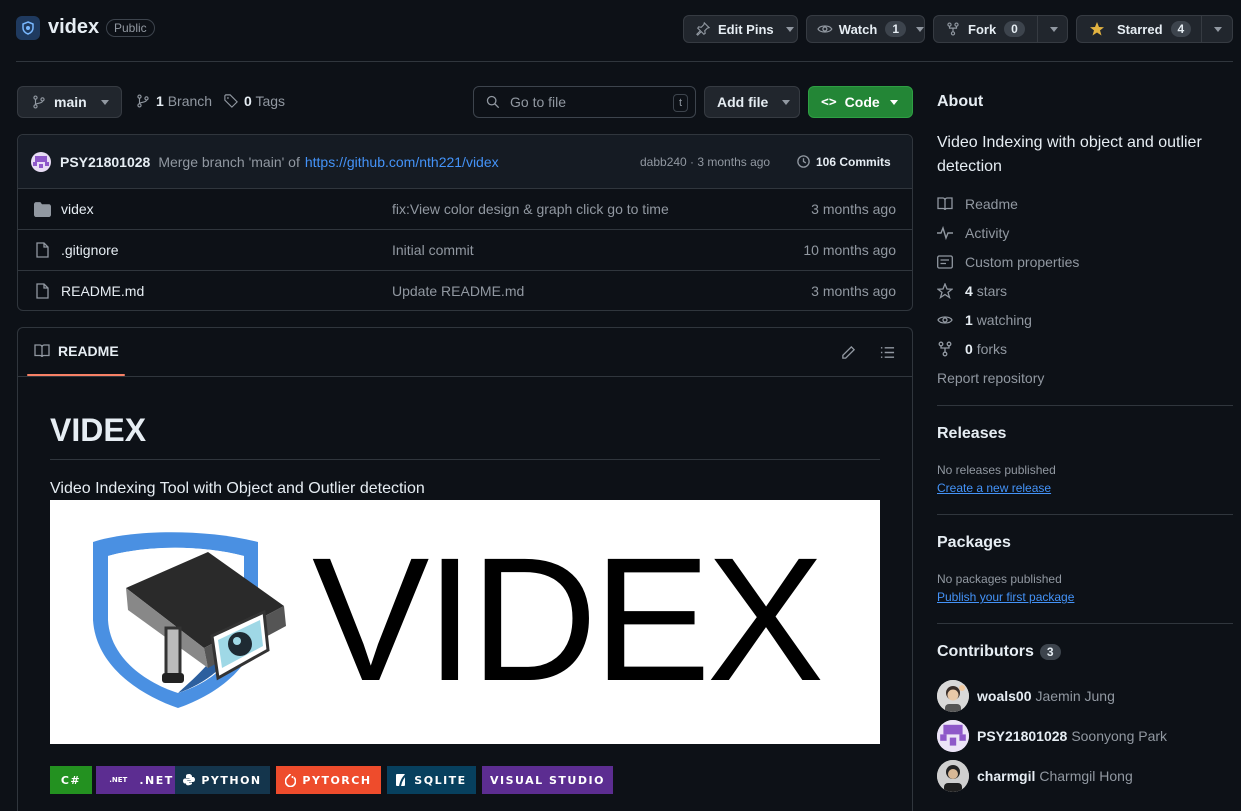 Image resolution: width=1241 pixels, height=811 pixels. Describe the element at coordinates (865, 29) in the screenshot. I see `watch-button: Watch 1` at that location.